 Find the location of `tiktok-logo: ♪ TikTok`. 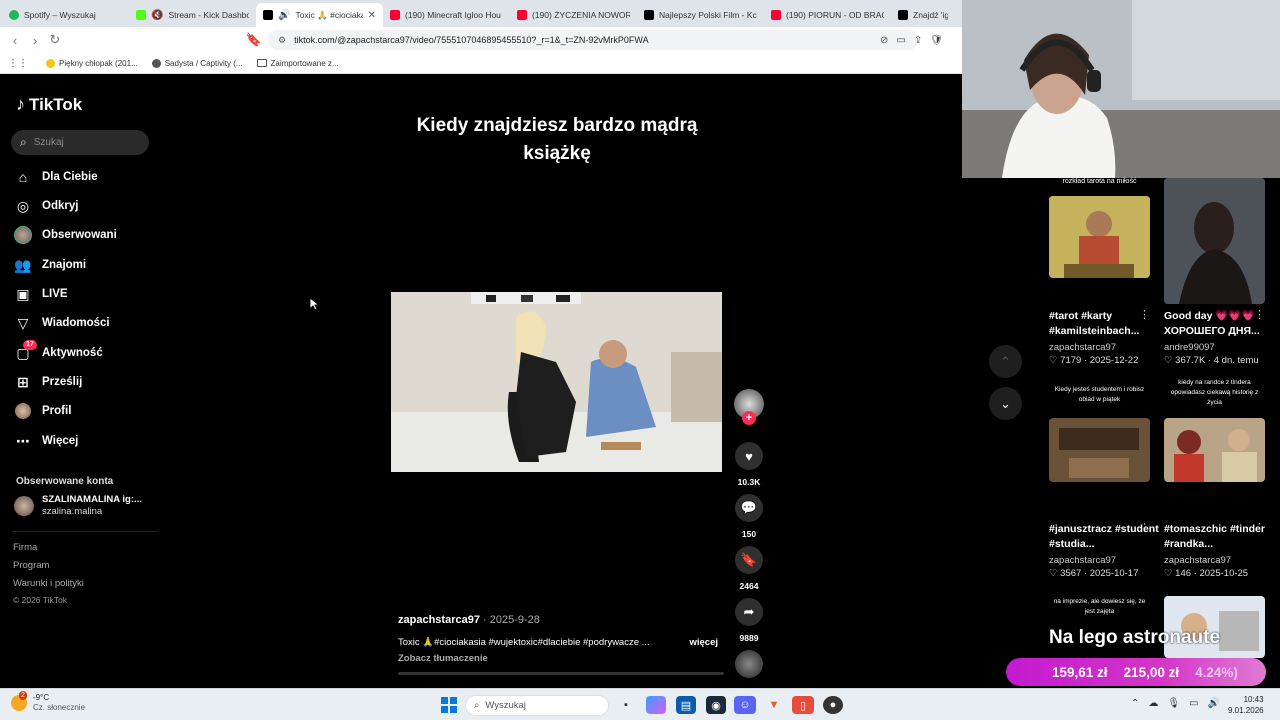

tiktok-logo: ♪ TikTok is located at coordinates (49, 104).